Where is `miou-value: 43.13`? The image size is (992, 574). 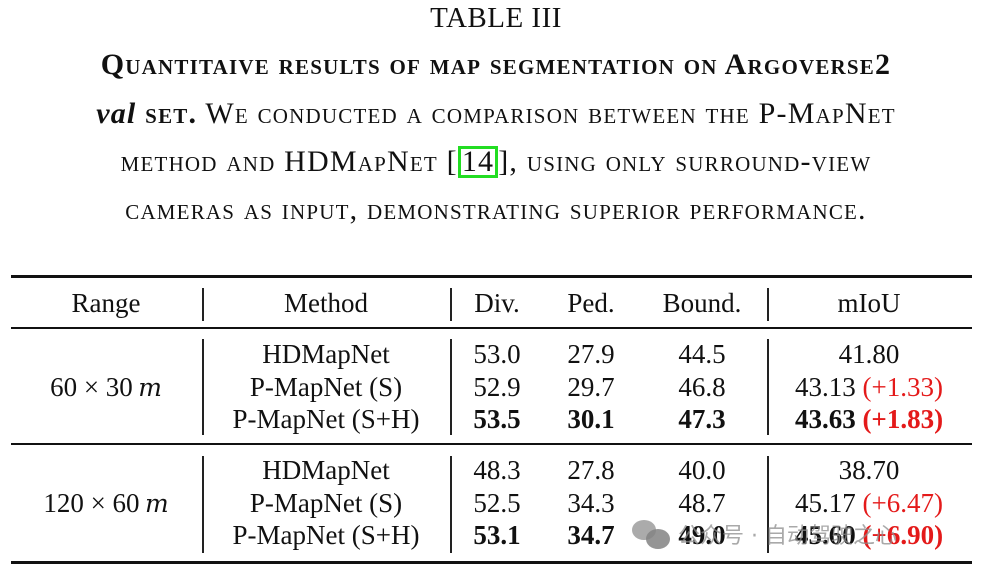
miou-value: 43.13 is located at coordinates (825, 386).